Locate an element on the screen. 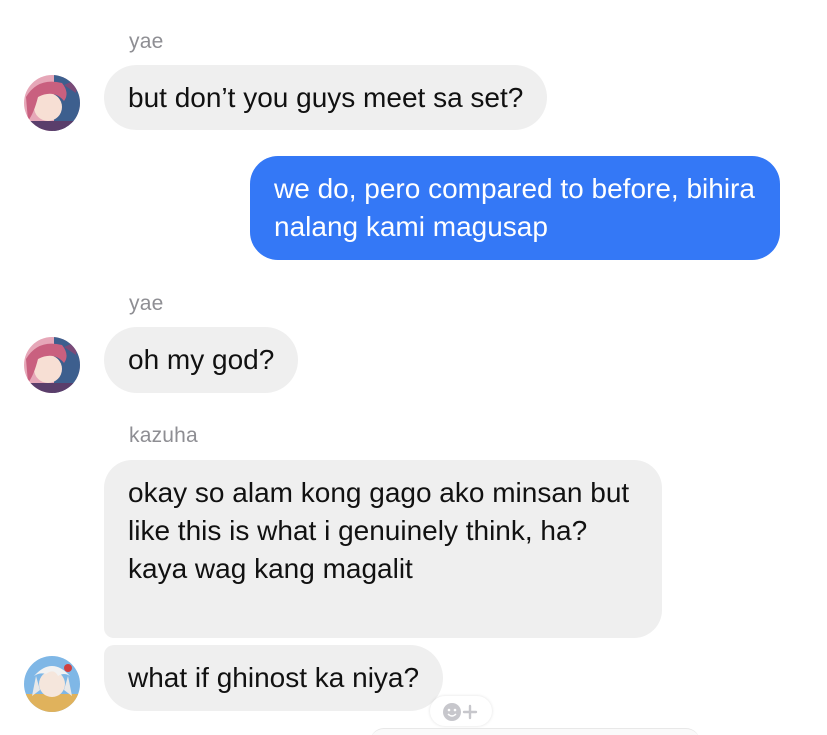  sender-name-kazuha: kazuha is located at coordinates (163, 435).